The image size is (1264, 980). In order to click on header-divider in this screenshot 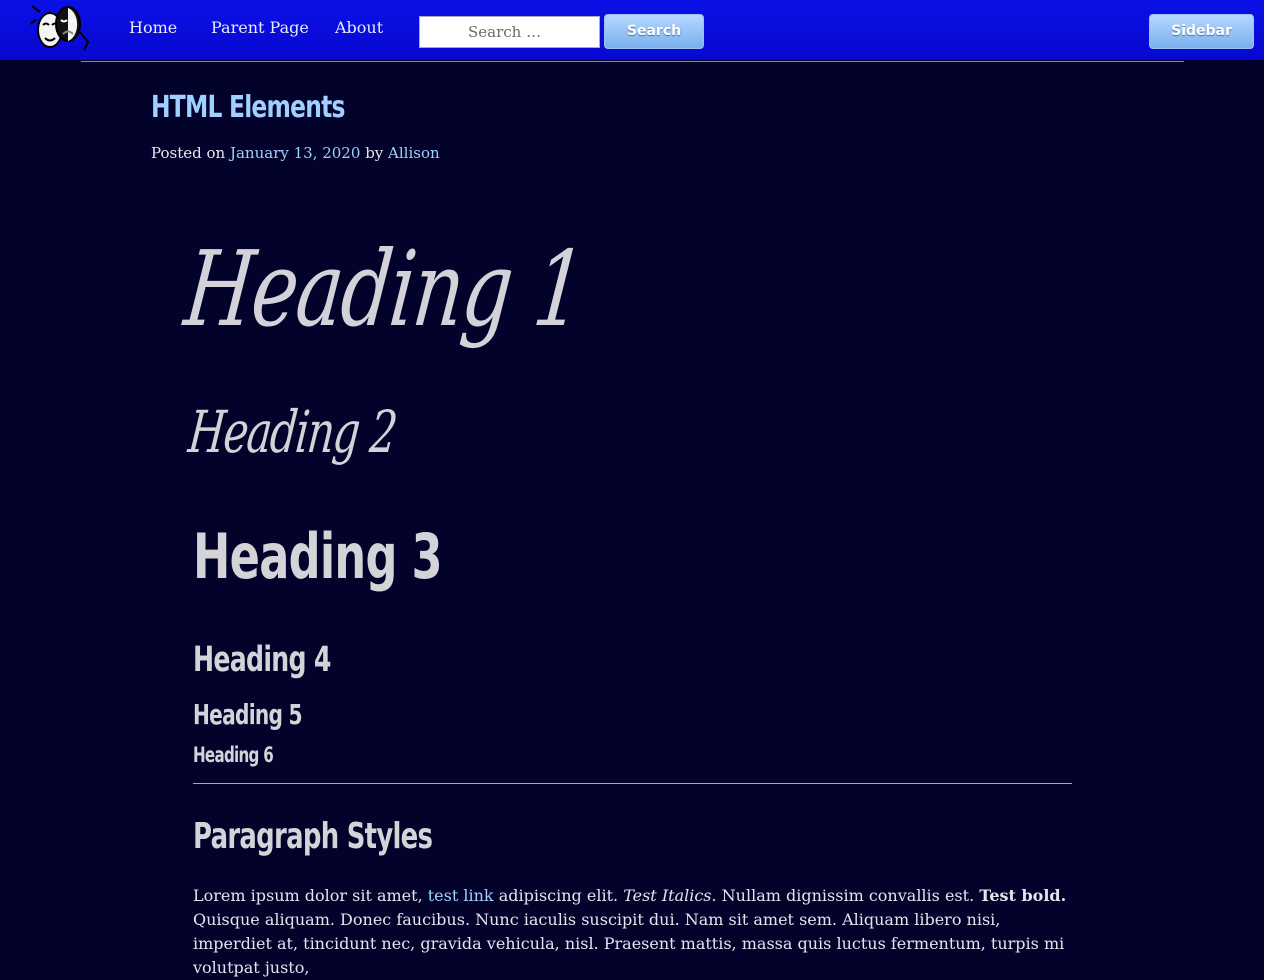, I will do `click(632, 61)`.